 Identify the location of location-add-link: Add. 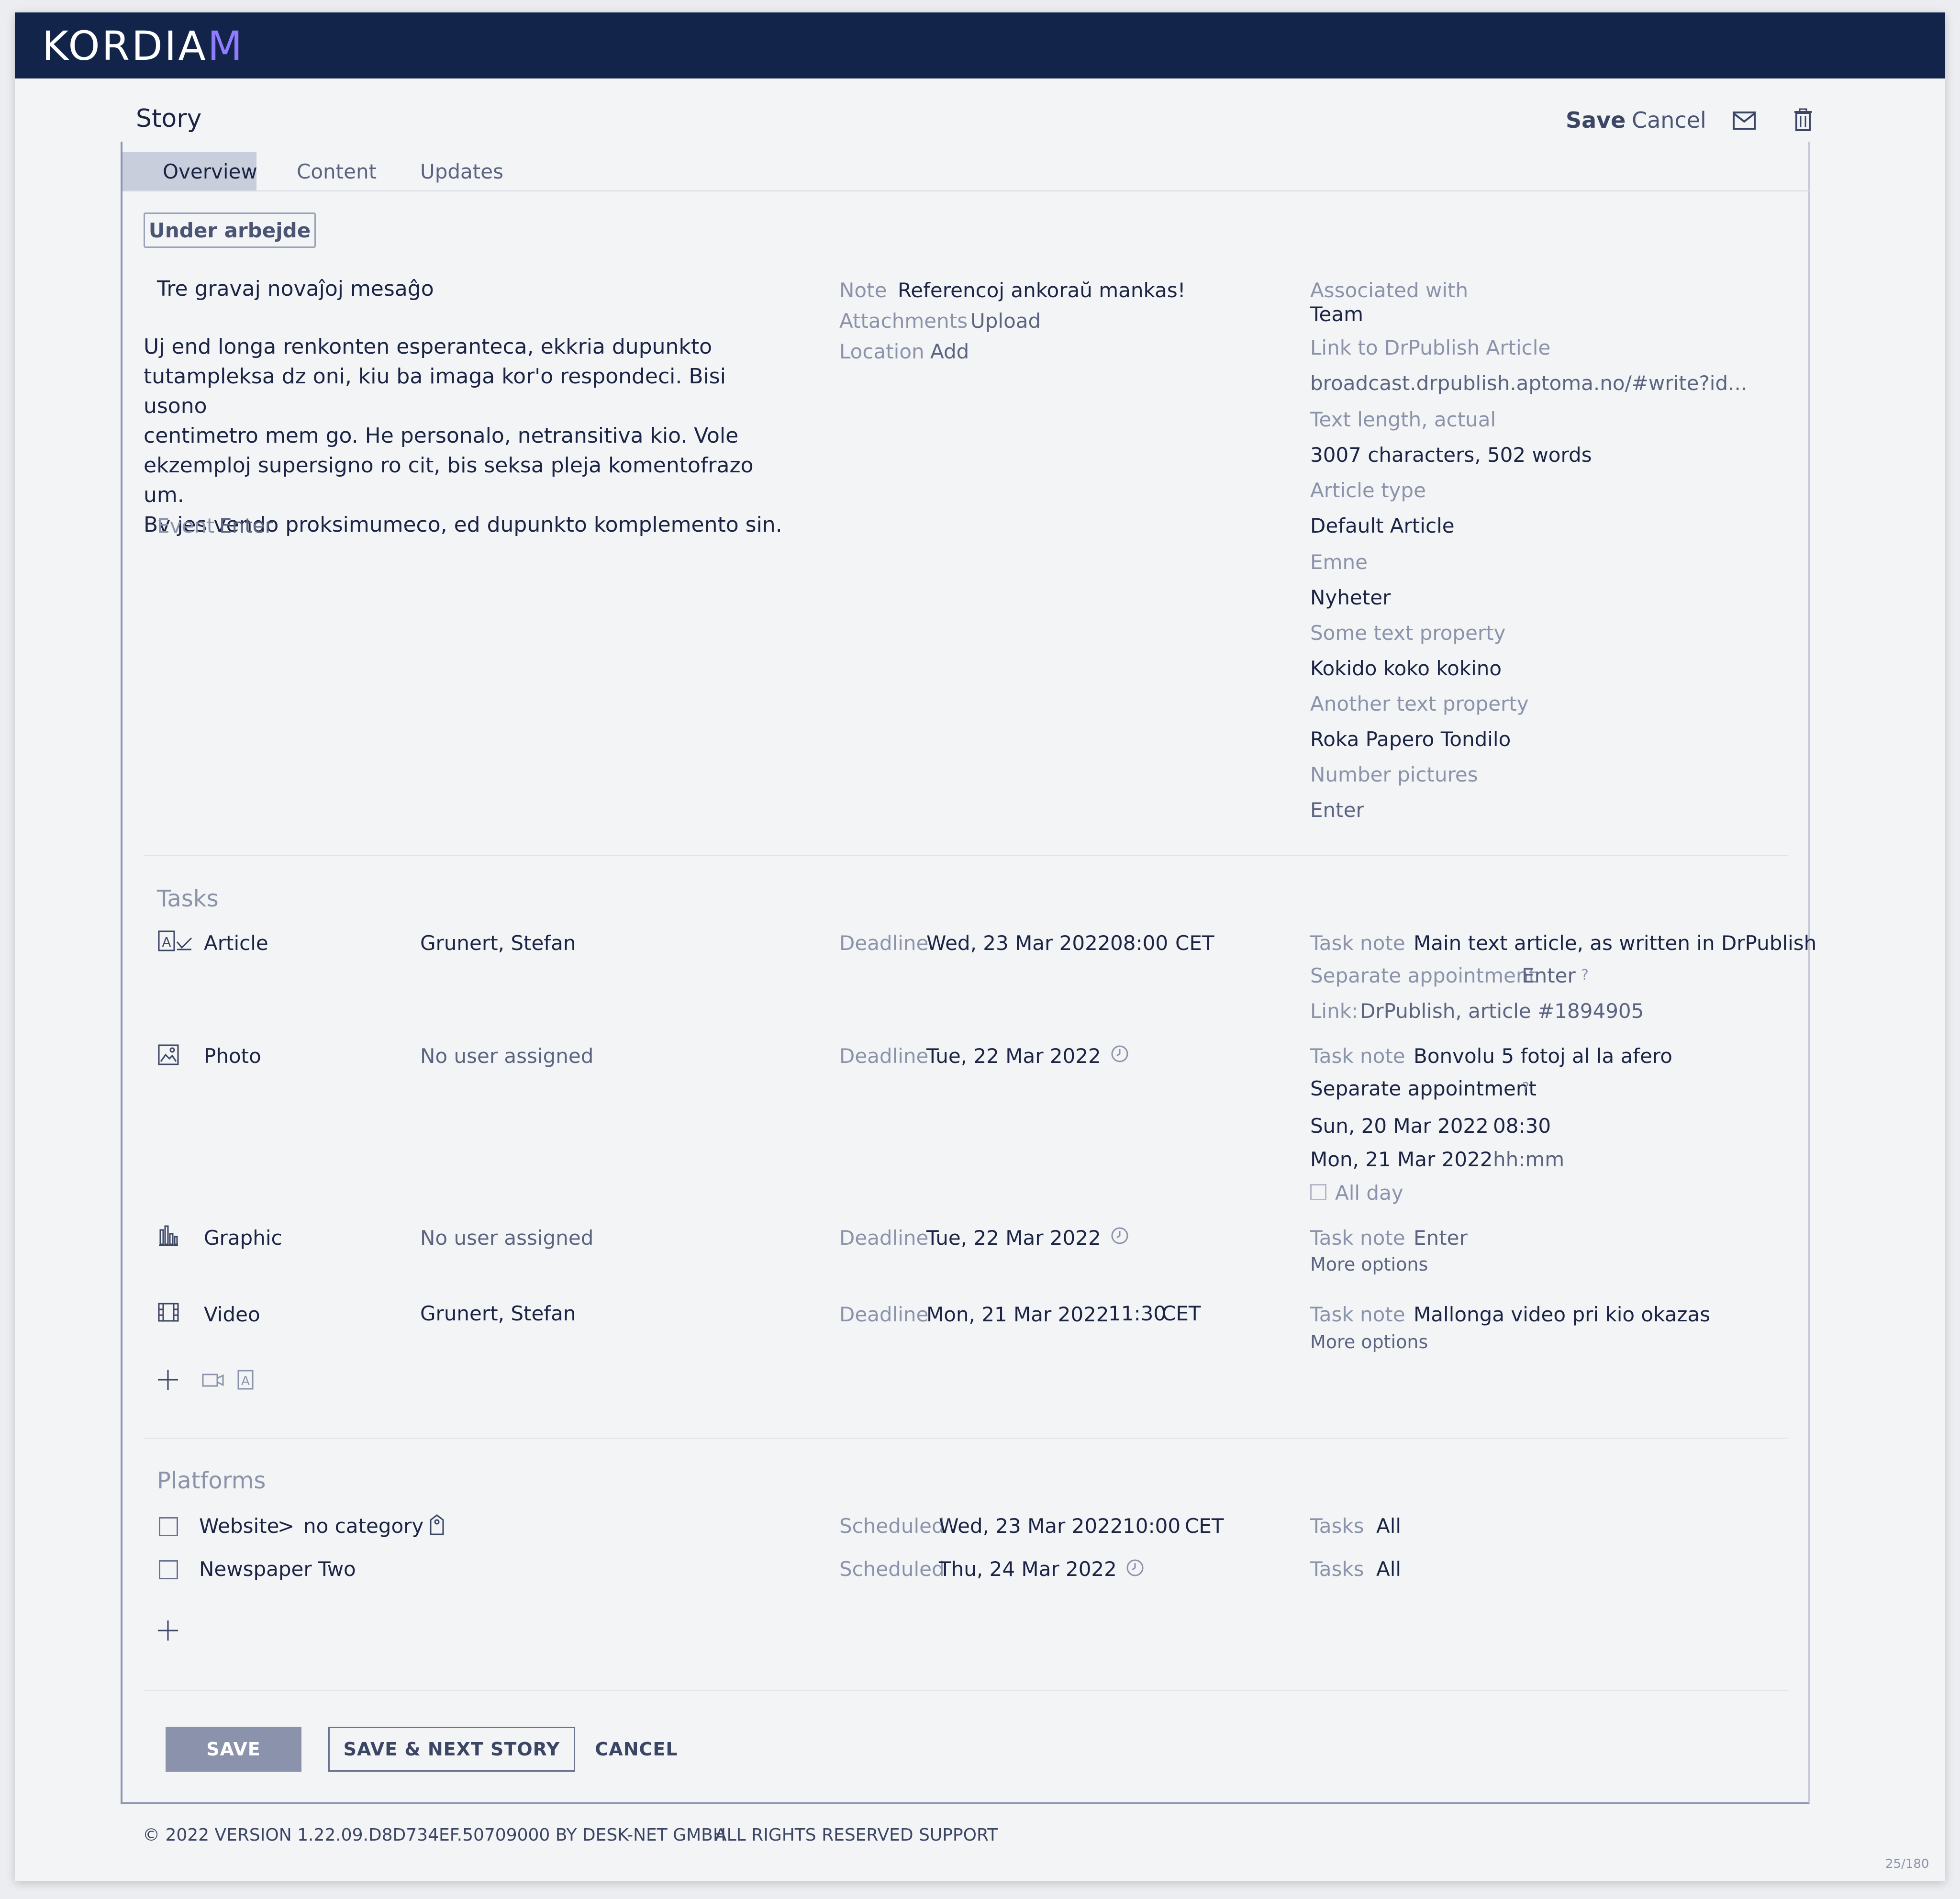
(950, 351).